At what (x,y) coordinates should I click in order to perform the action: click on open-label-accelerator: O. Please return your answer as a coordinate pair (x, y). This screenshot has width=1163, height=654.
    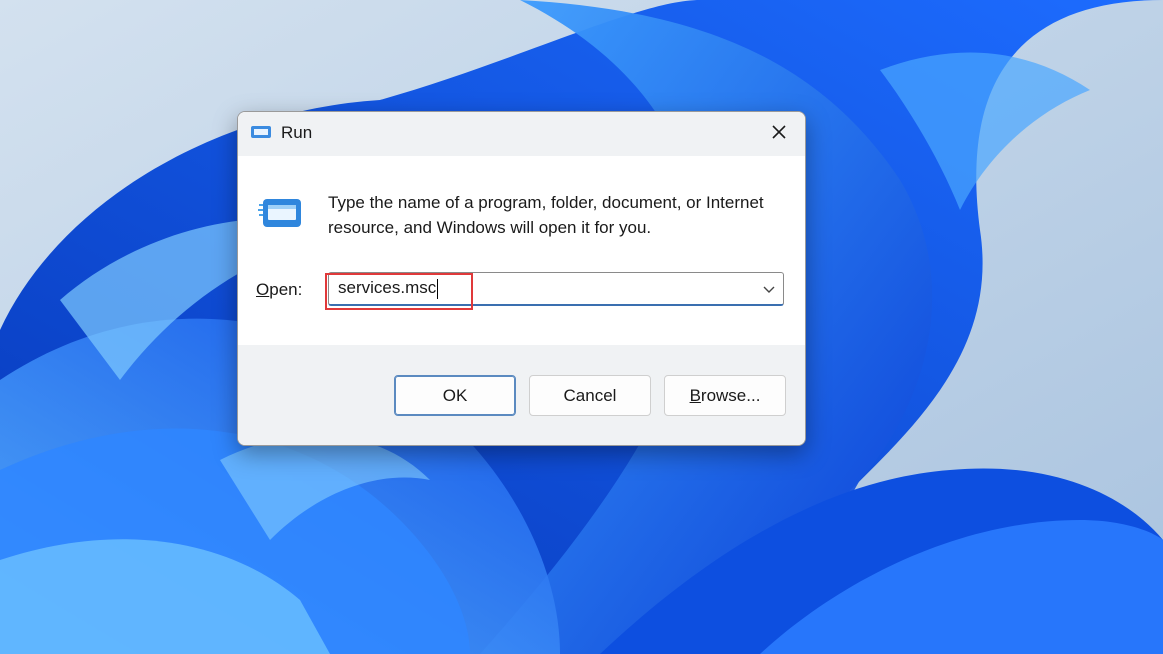
    Looking at the image, I should click on (263, 289).